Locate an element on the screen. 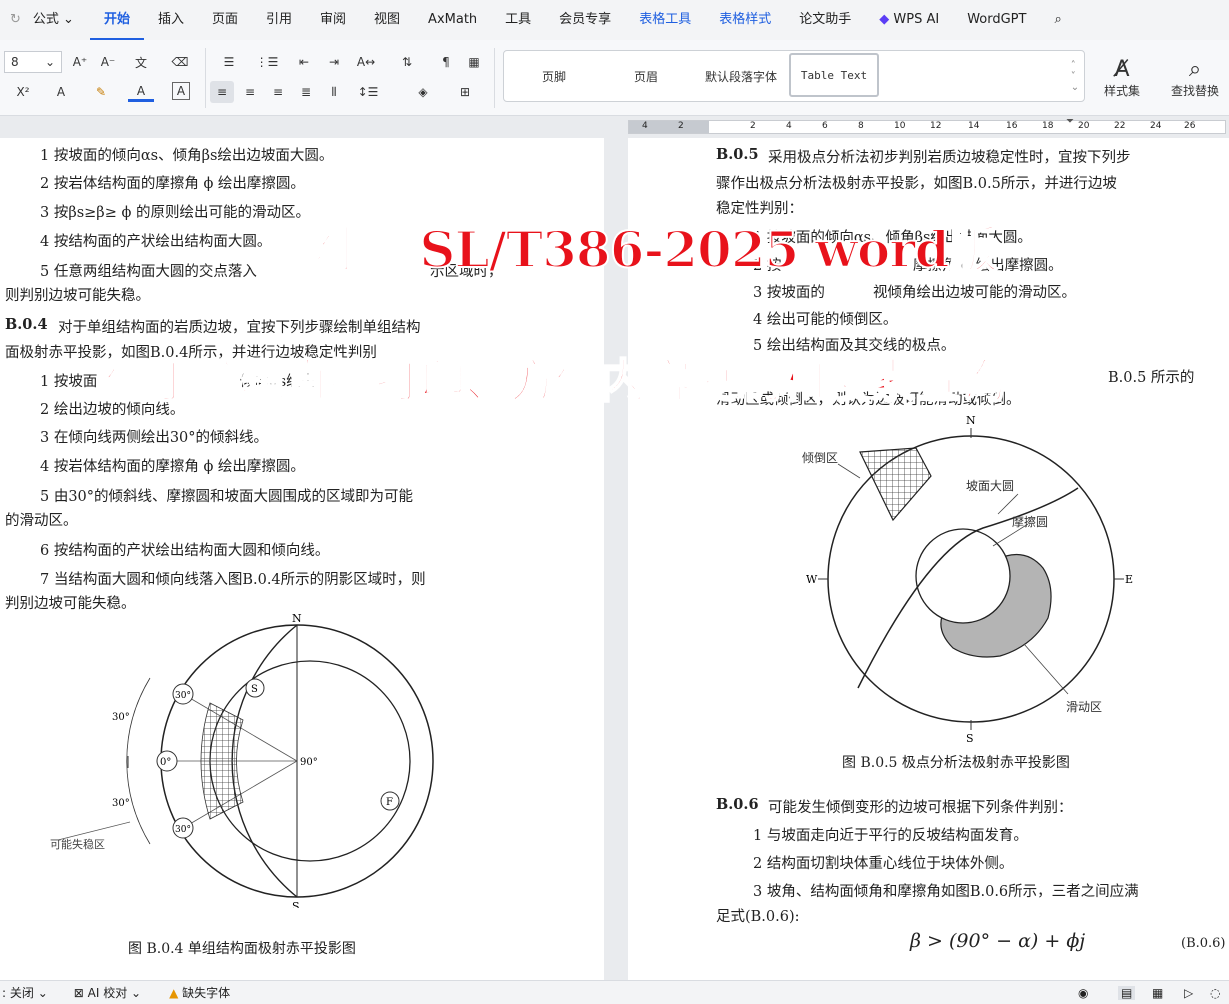 Image resolution: width=1229 pixels, height=1004 pixels. text-effect-icon: A is located at coordinates (61, 92).